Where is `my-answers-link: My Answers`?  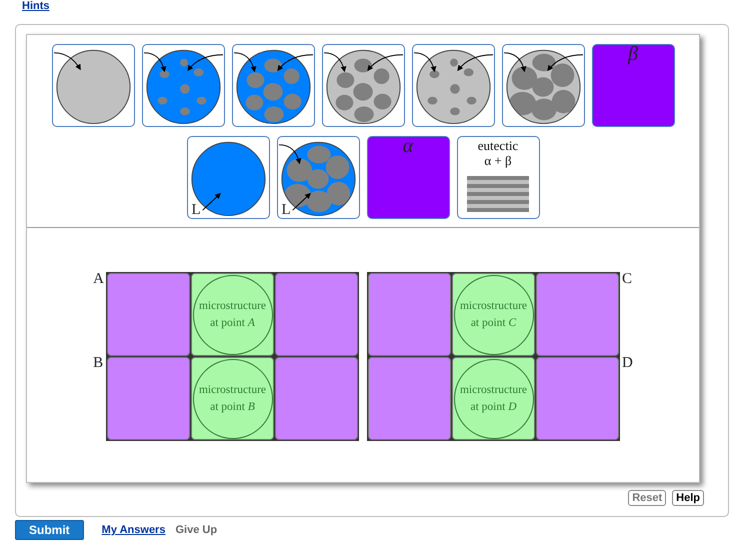 my-answers-link: My Answers is located at coordinates (134, 530).